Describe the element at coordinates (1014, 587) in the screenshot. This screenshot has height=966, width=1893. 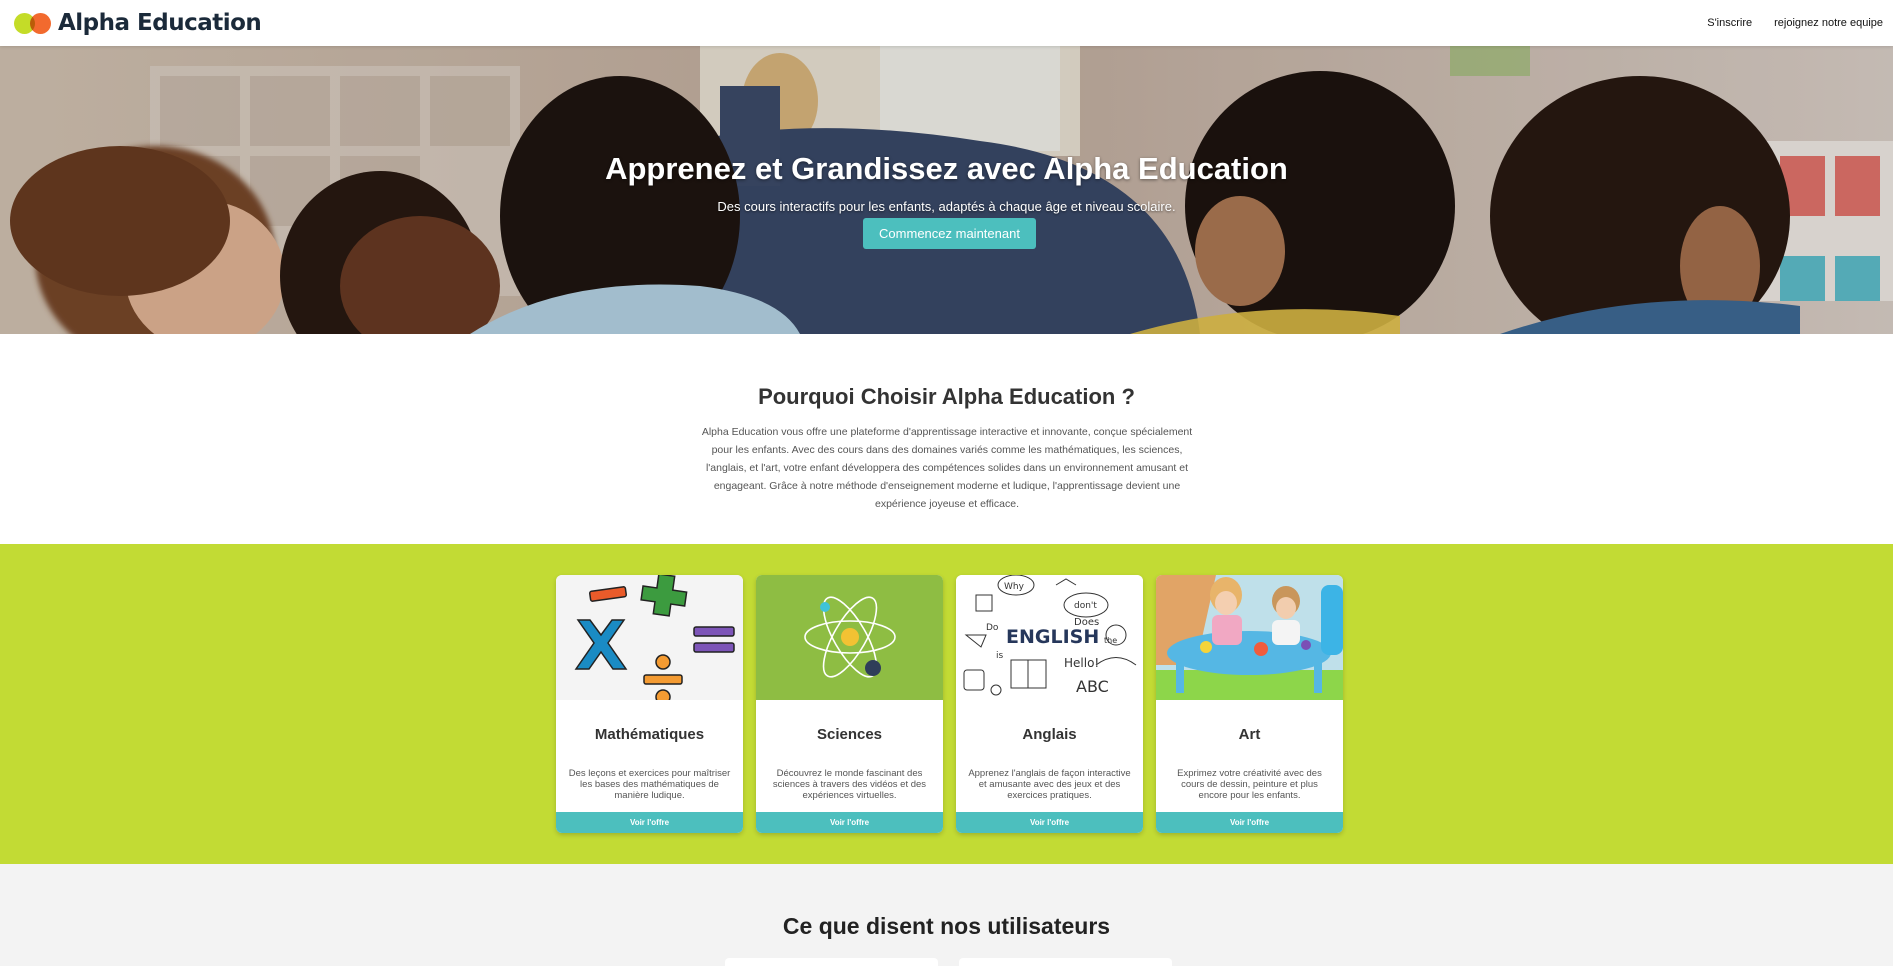
I see `doodle-word: Why` at that location.